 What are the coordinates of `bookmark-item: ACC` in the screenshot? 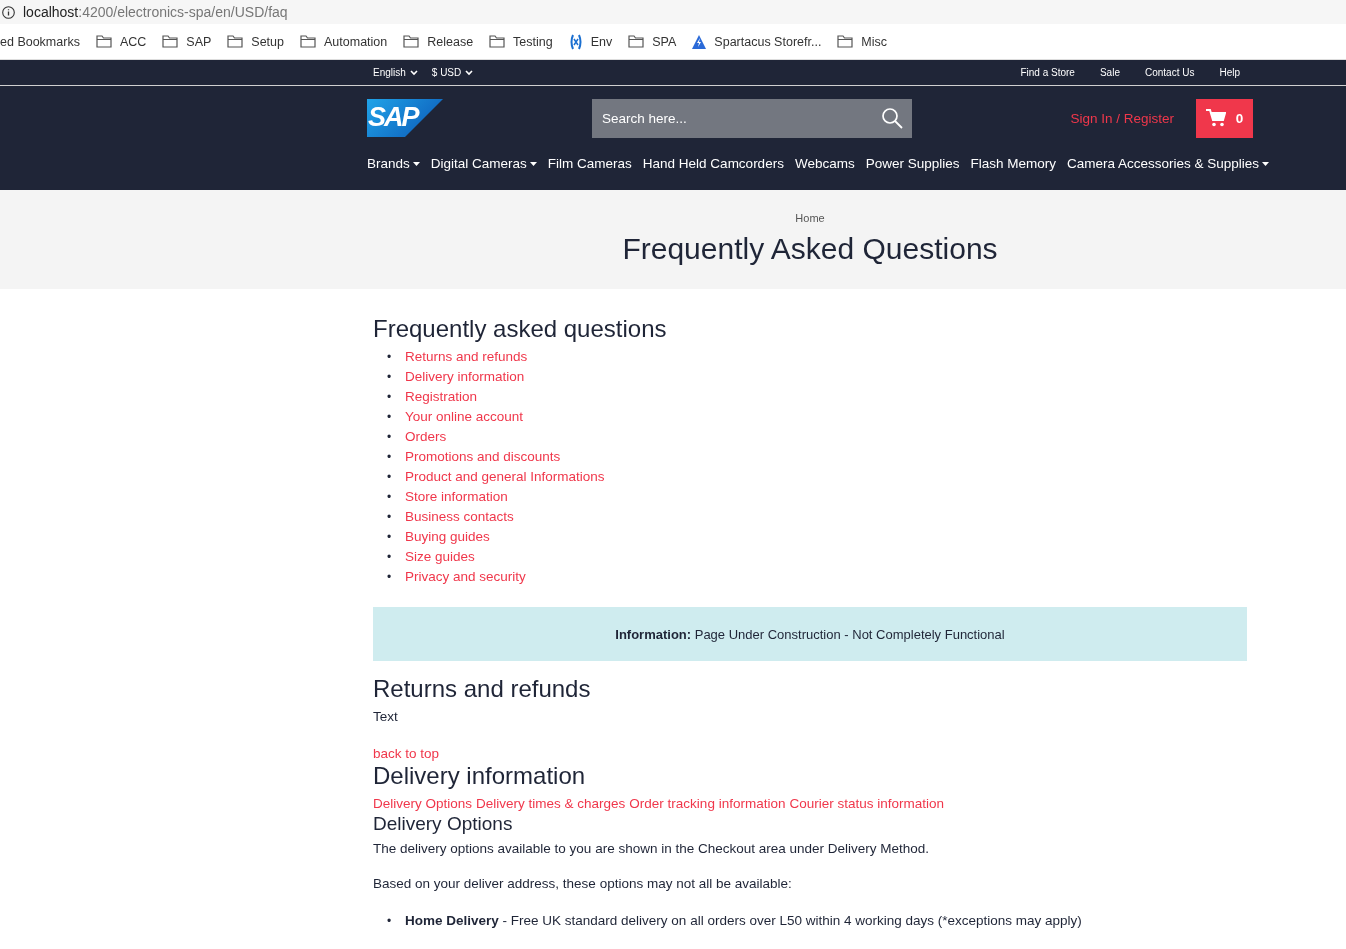 It's located at (133, 41).